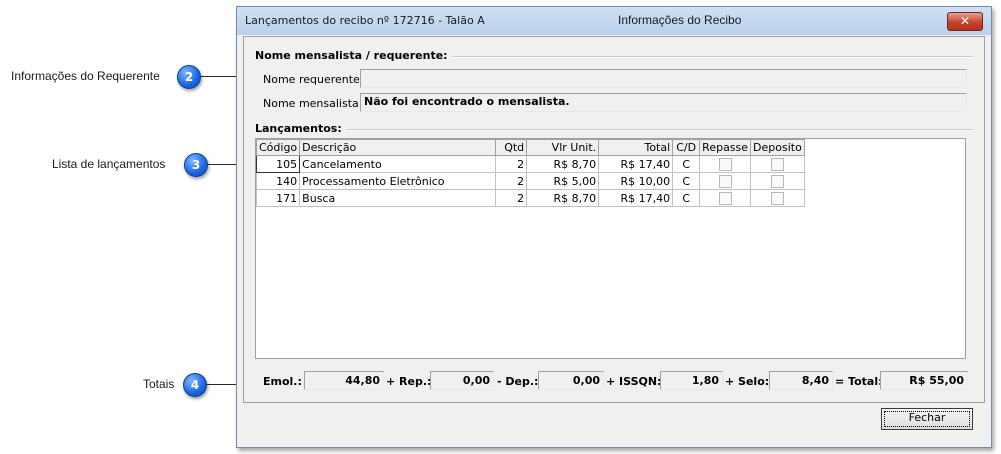 The image size is (1001, 454). Describe the element at coordinates (777, 147) in the screenshot. I see `col-deposito: Deposito` at that location.